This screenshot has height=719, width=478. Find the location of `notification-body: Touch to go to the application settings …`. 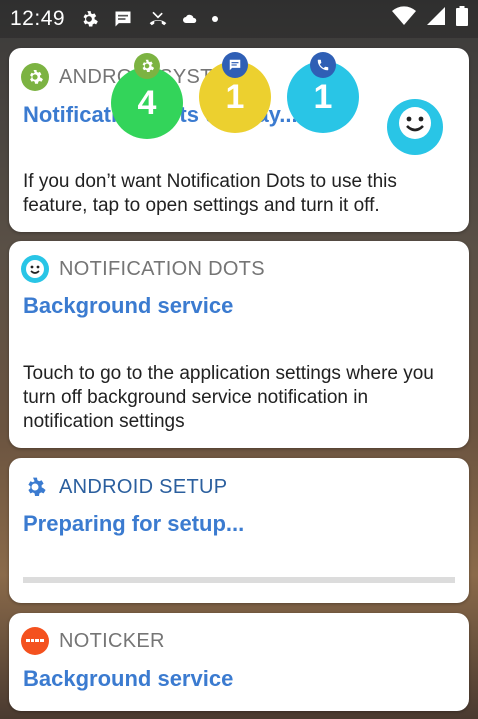

notification-body: Touch to go to the application settings … is located at coordinates (228, 397).